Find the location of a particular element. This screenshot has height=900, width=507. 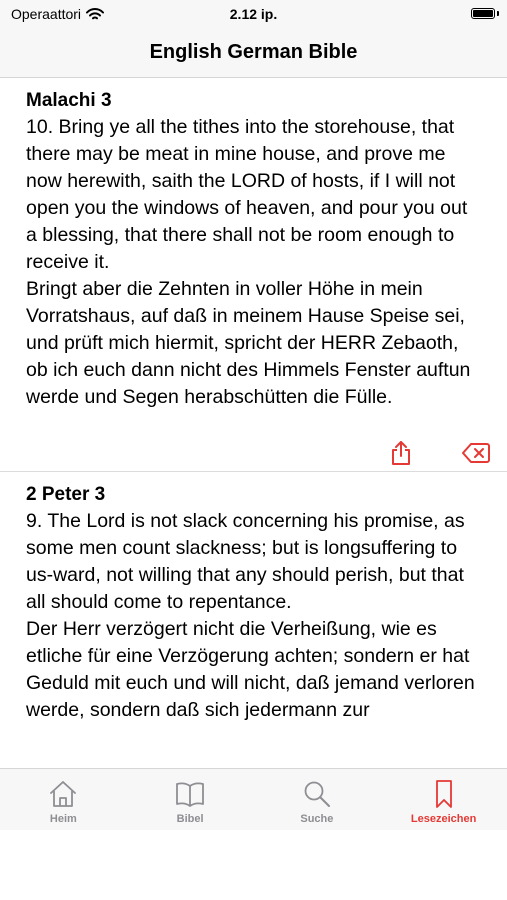

tab-label: Bibel is located at coordinates (190, 819).